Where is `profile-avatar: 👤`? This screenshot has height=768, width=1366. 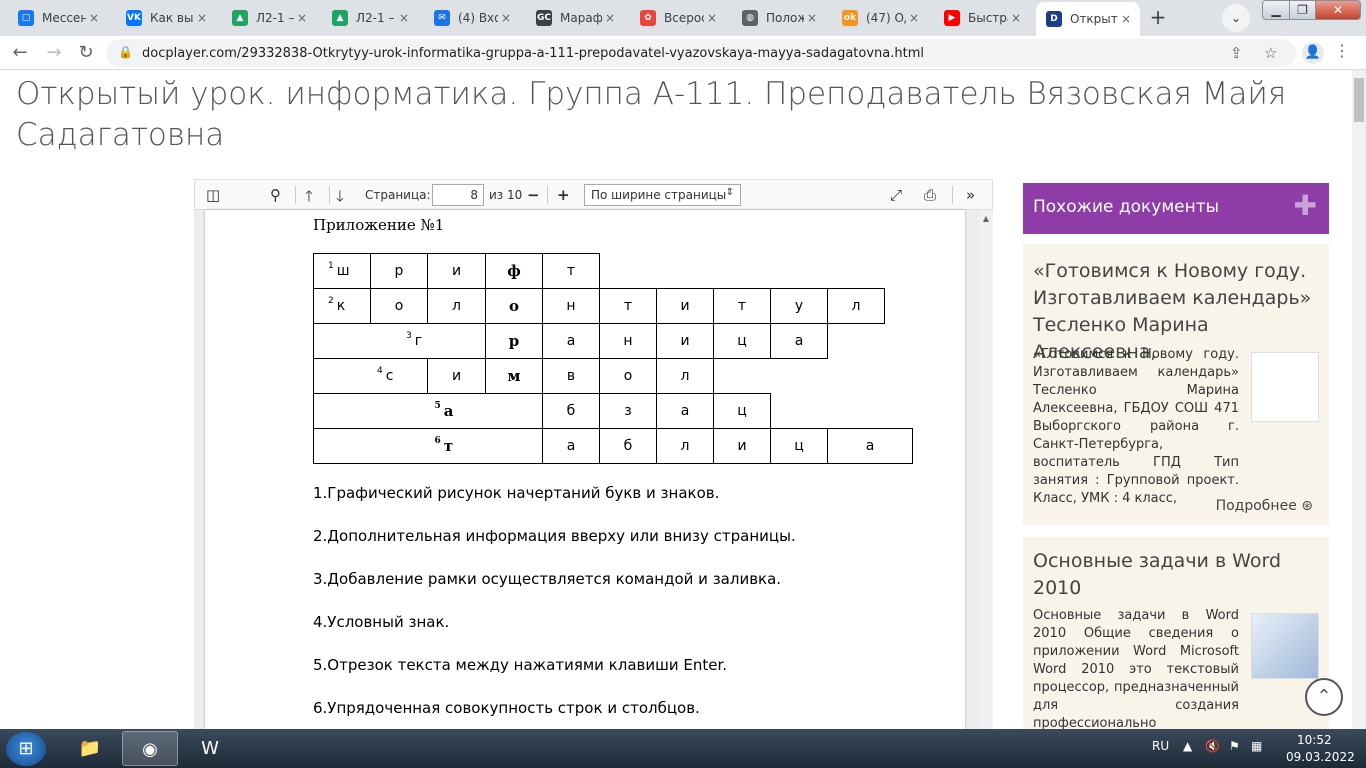
profile-avatar: 👤 is located at coordinates (1313, 53).